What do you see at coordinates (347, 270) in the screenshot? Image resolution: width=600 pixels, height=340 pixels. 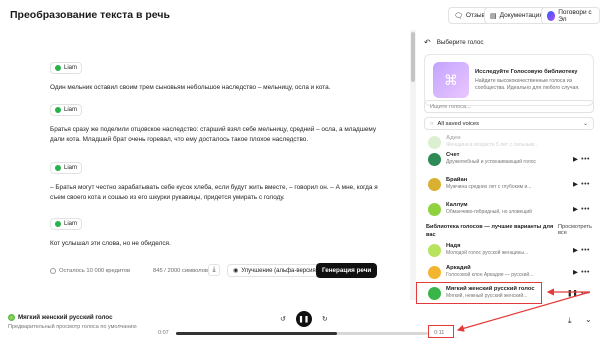 I see `generate-speech-button: Генерация речи` at bounding box center [347, 270].